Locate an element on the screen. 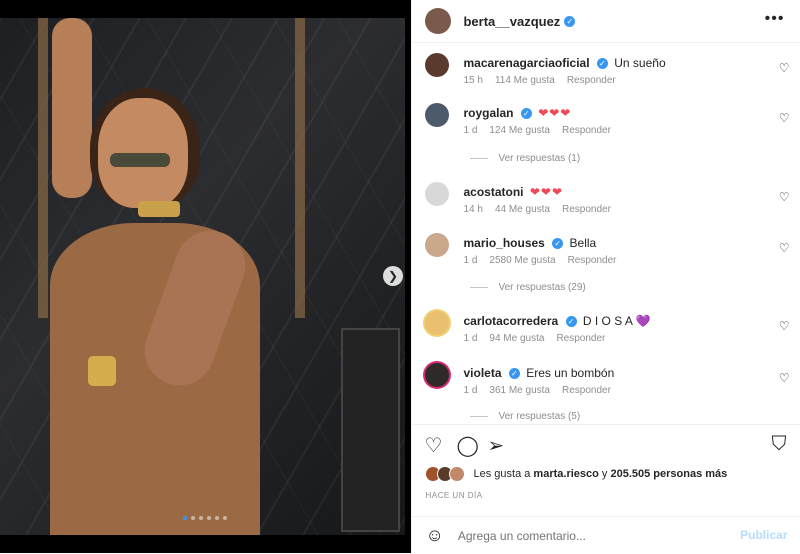 The width and height of the screenshot is (800, 554). comment-username: violeta is located at coordinates (482, 373).